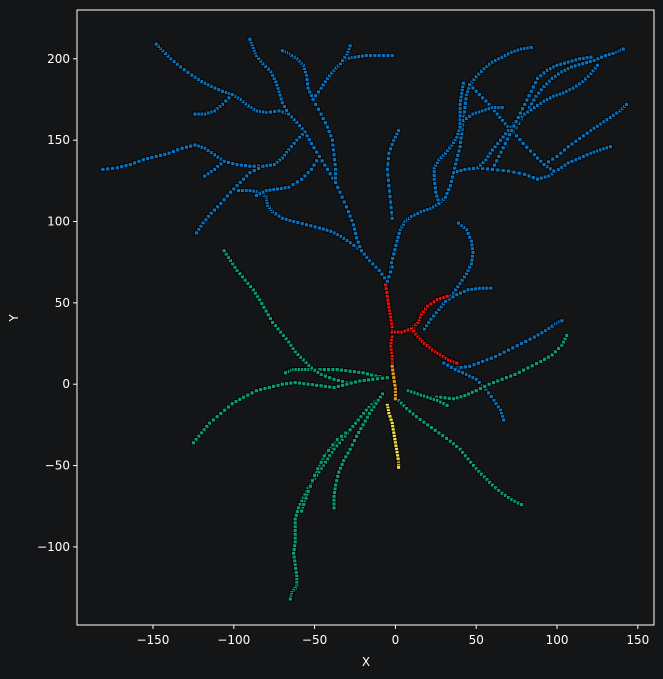 The image size is (663, 679). I want to click on x-tick-label: −100, so click(233, 640).